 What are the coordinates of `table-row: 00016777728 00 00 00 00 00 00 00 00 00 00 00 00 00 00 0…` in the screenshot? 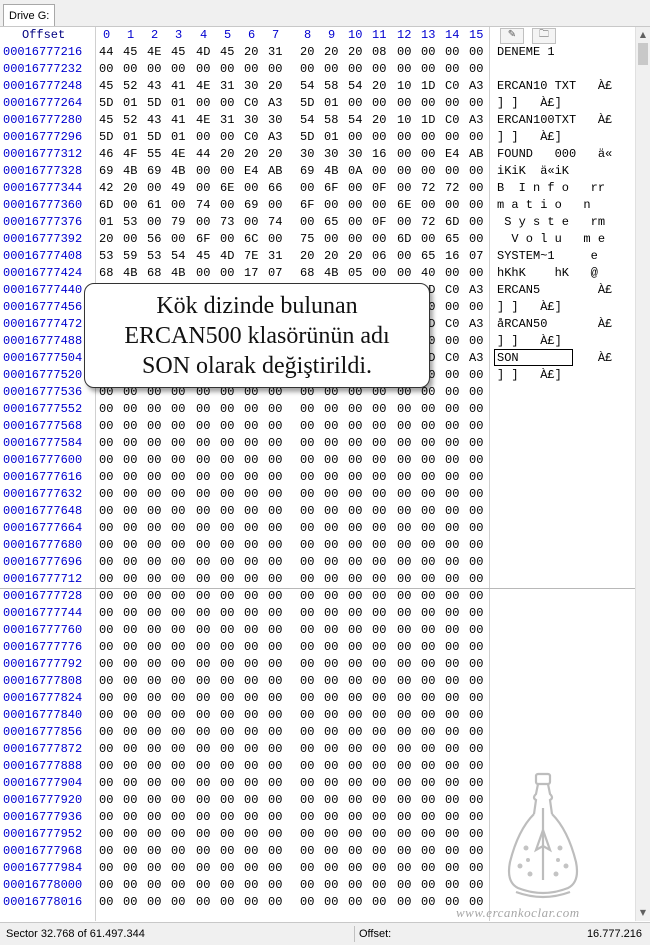 It's located at (317, 596).